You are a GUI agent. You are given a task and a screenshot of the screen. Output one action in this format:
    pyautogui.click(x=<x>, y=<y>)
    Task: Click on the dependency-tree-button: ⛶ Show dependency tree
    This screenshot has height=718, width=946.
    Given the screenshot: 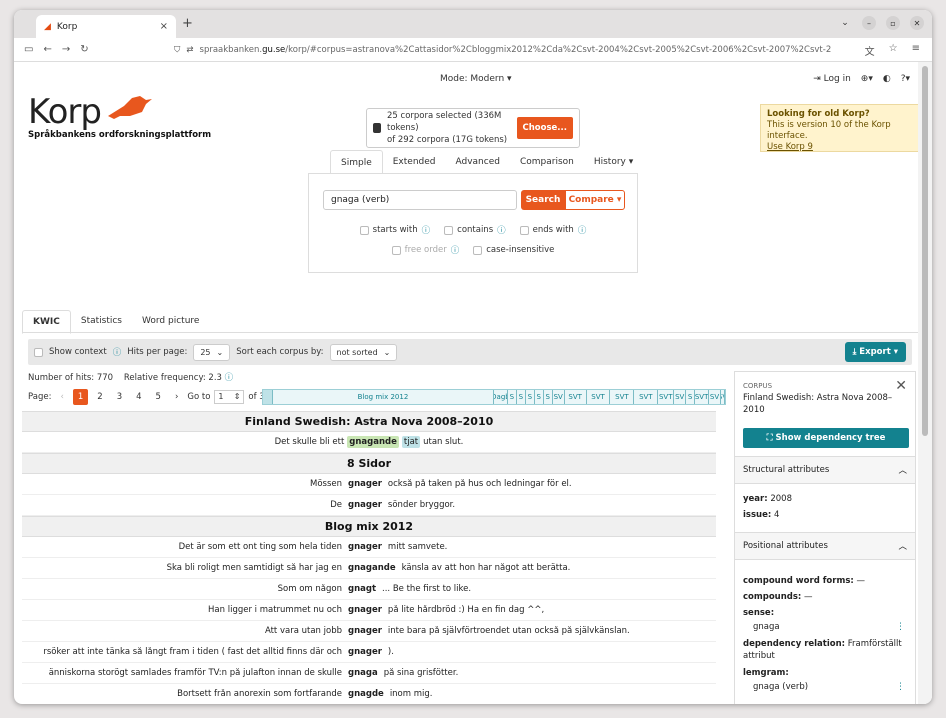 What is the action you would take?
    pyautogui.click(x=826, y=438)
    